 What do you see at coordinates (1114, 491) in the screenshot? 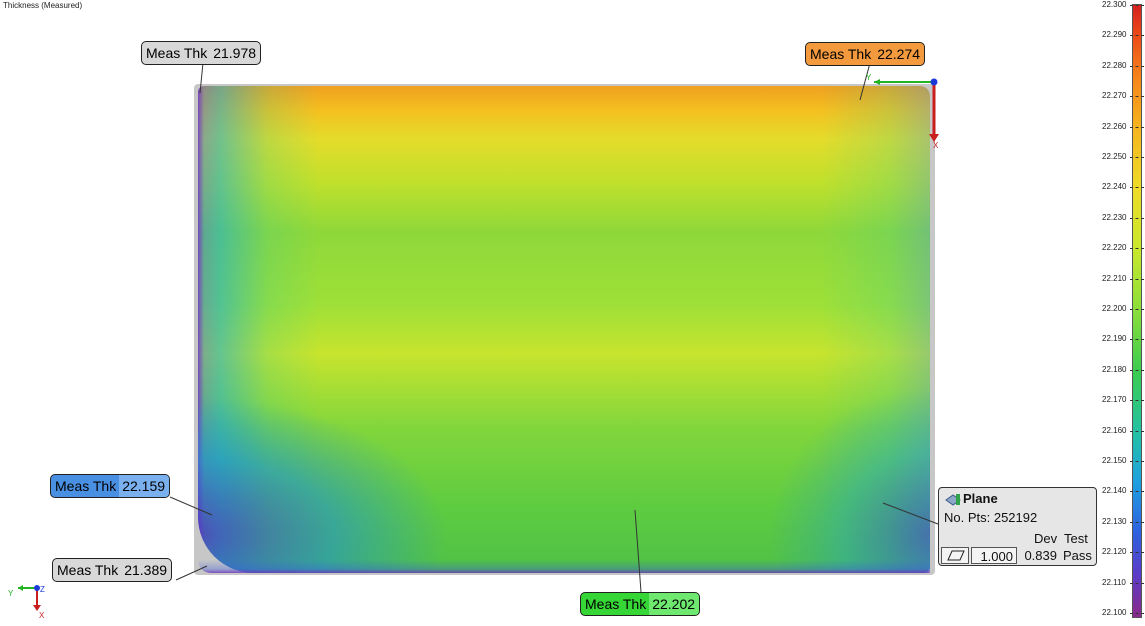
I see `legend-tick-label: 22.140` at bounding box center [1114, 491].